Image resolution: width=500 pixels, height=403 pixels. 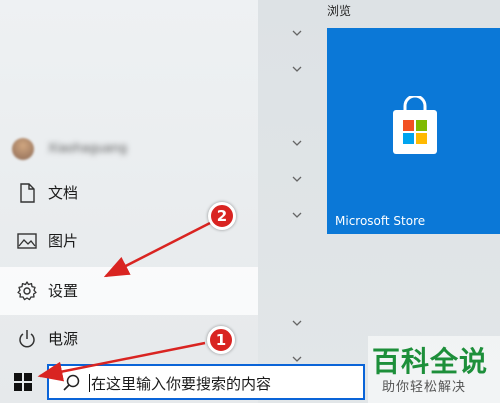 I want to click on watermark-subtitle: 助你轻松解决, so click(x=424, y=387).